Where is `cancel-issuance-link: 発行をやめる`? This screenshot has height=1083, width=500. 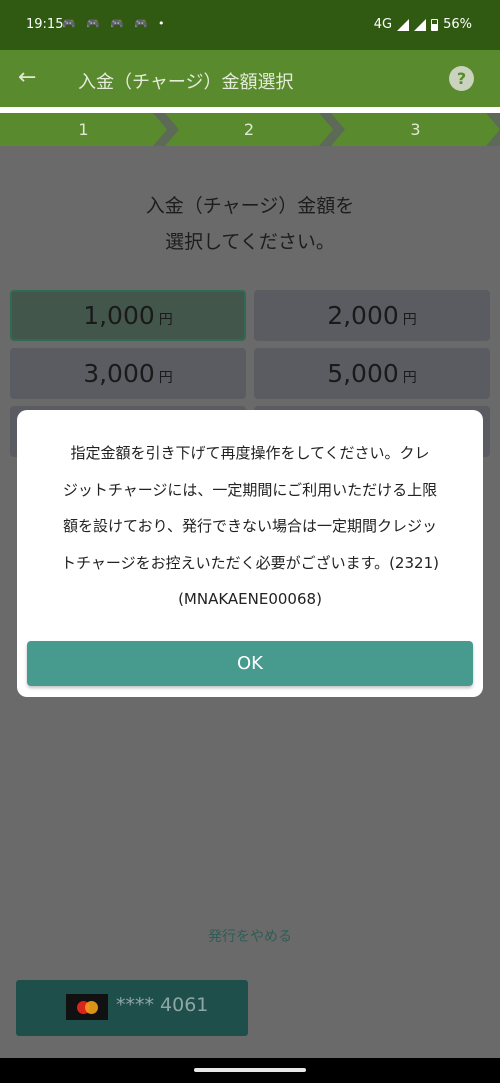 cancel-issuance-link: 発行をやめる is located at coordinates (250, 936).